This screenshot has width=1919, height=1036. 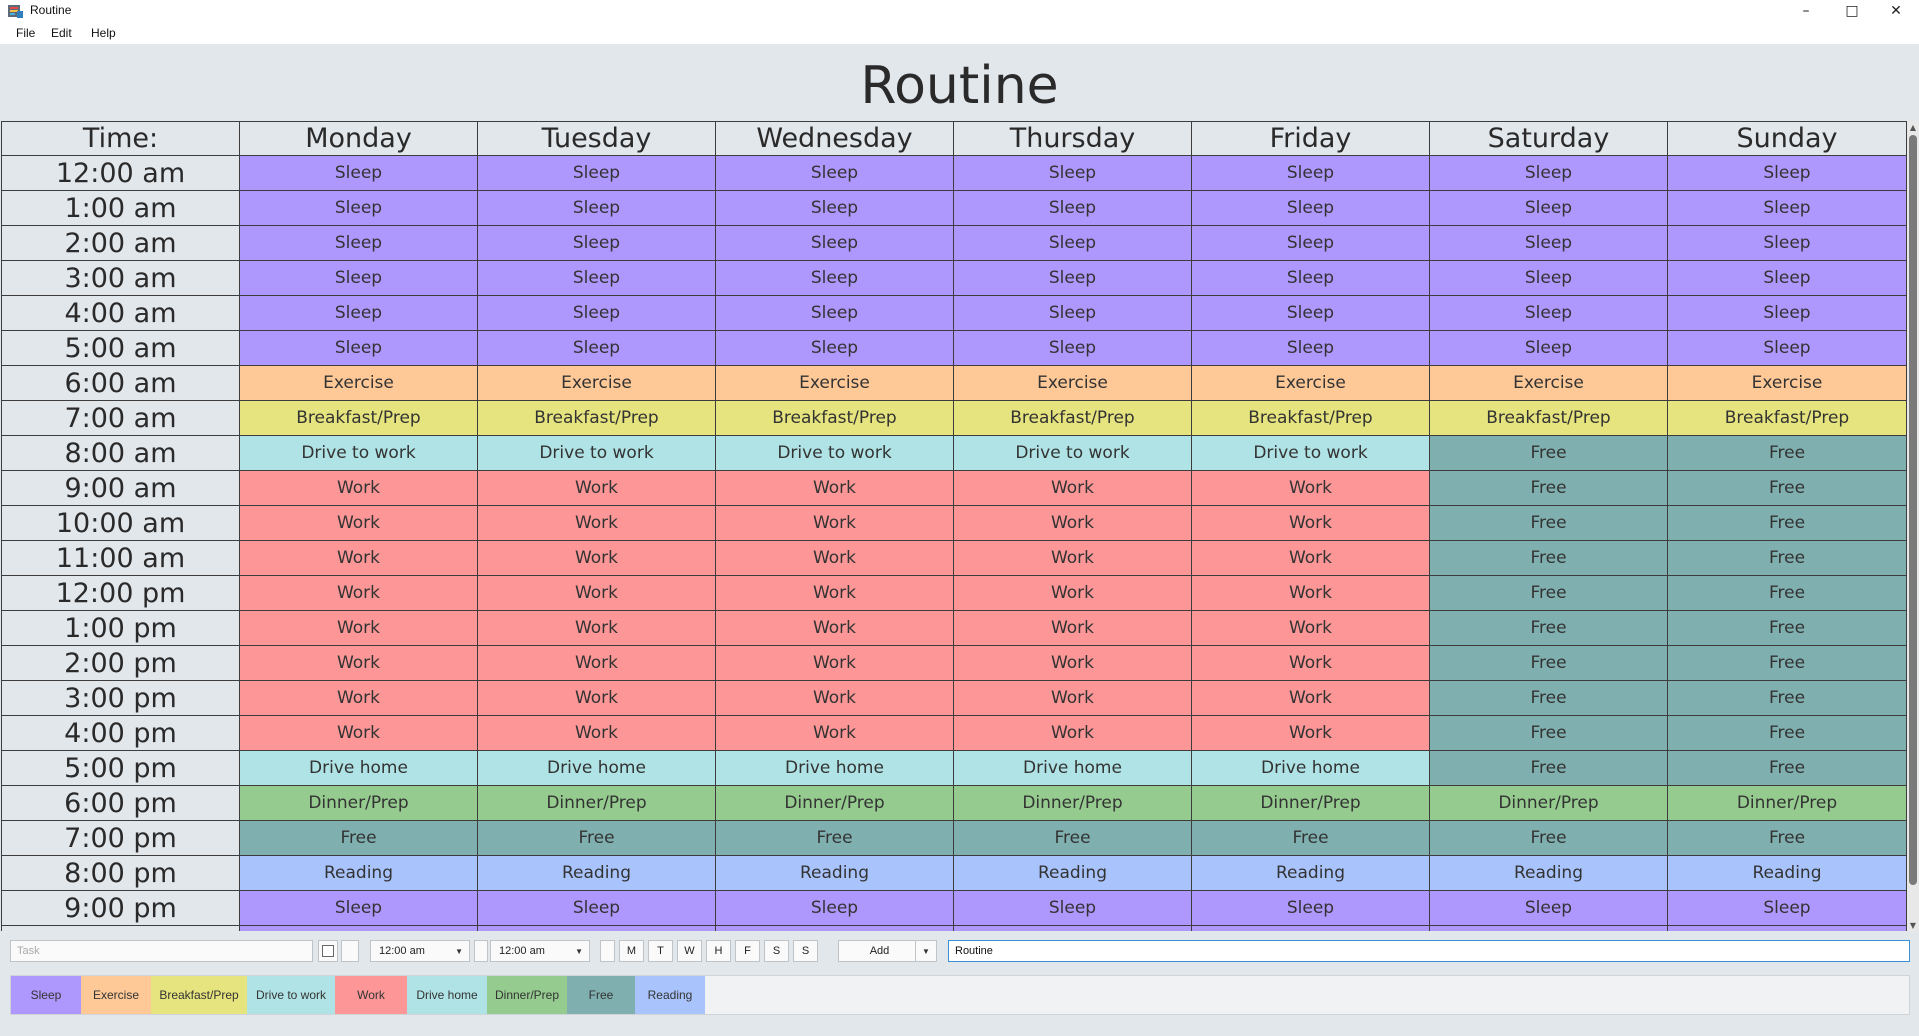 I want to click on legend-item: Free, so click(x=601, y=995).